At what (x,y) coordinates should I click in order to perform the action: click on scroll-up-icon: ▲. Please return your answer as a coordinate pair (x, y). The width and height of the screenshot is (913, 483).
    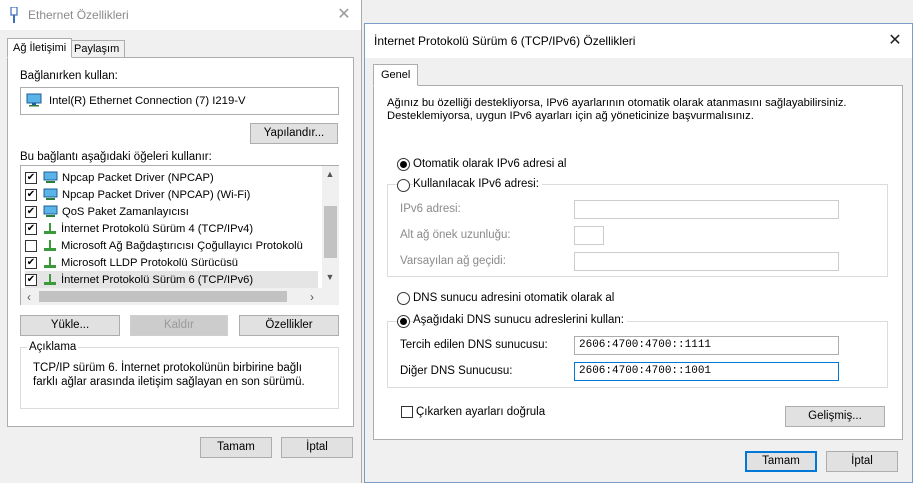
    Looking at the image, I should click on (330, 174).